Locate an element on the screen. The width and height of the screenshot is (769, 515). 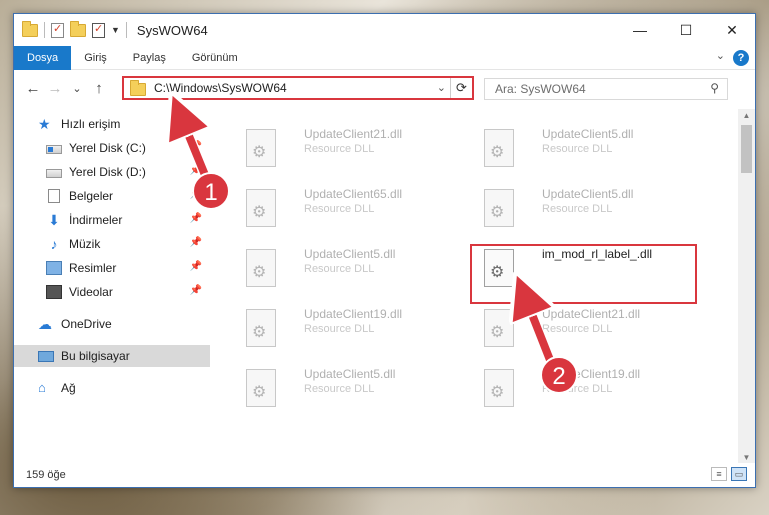
sidebar-item-this-pc: Bu bilgisayar is located at coordinates (112, 356).